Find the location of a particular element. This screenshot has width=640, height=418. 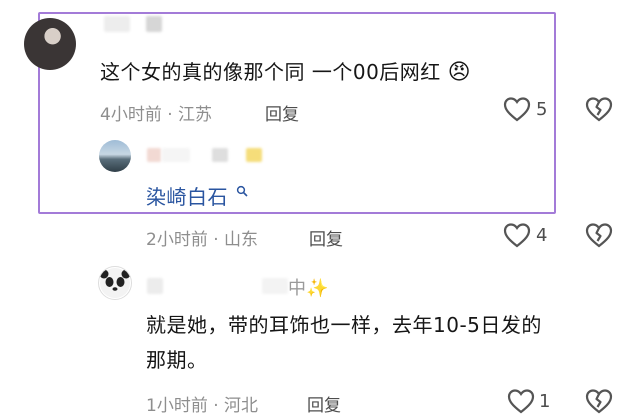

mention-link: 染崎白石 is located at coordinates (197, 197).